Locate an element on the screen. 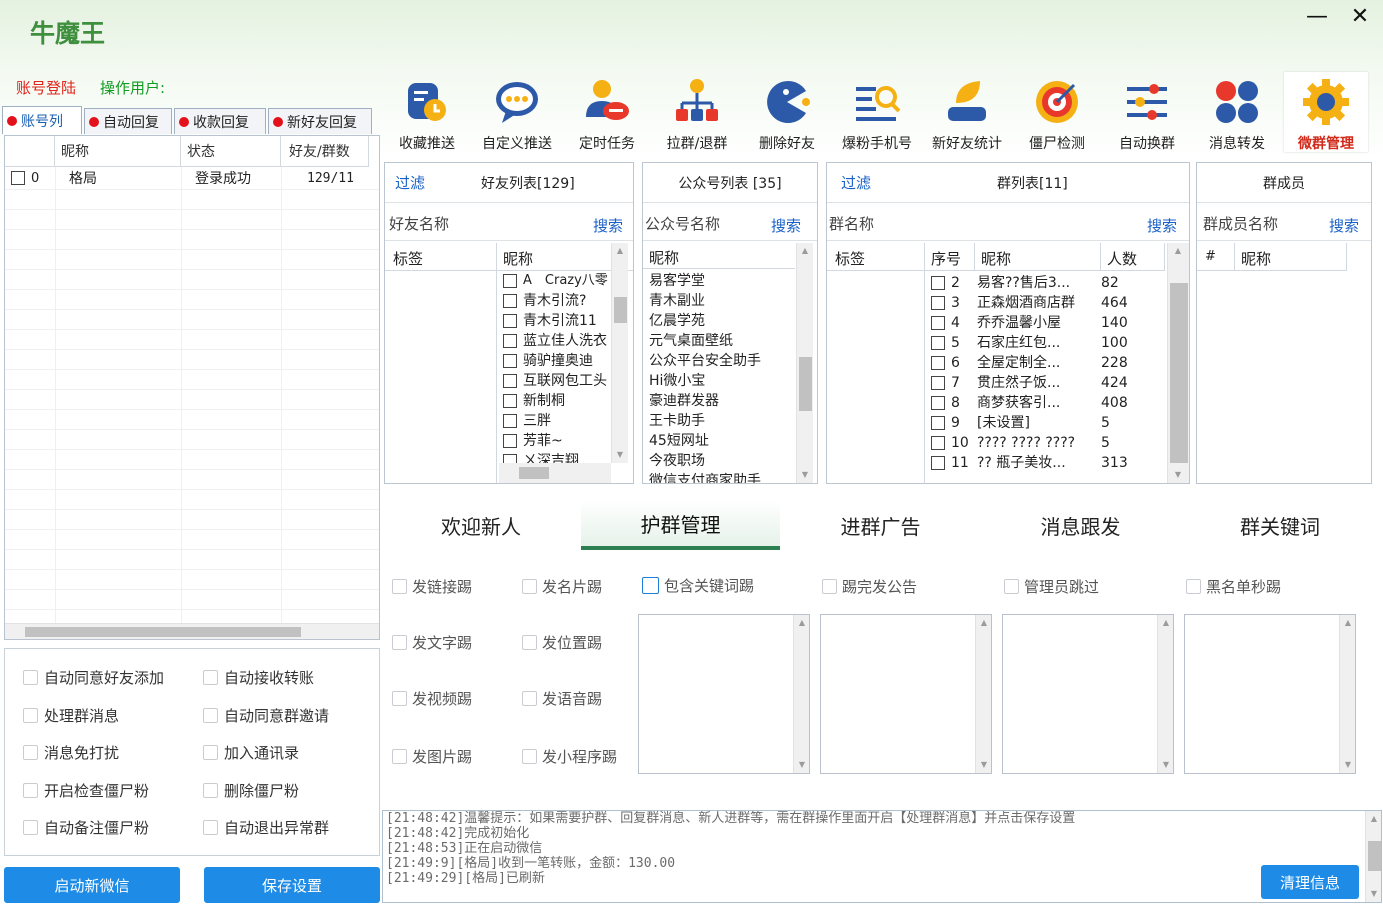  friend-list-vscroll: ▲ ▼ is located at coordinates (619, 353).